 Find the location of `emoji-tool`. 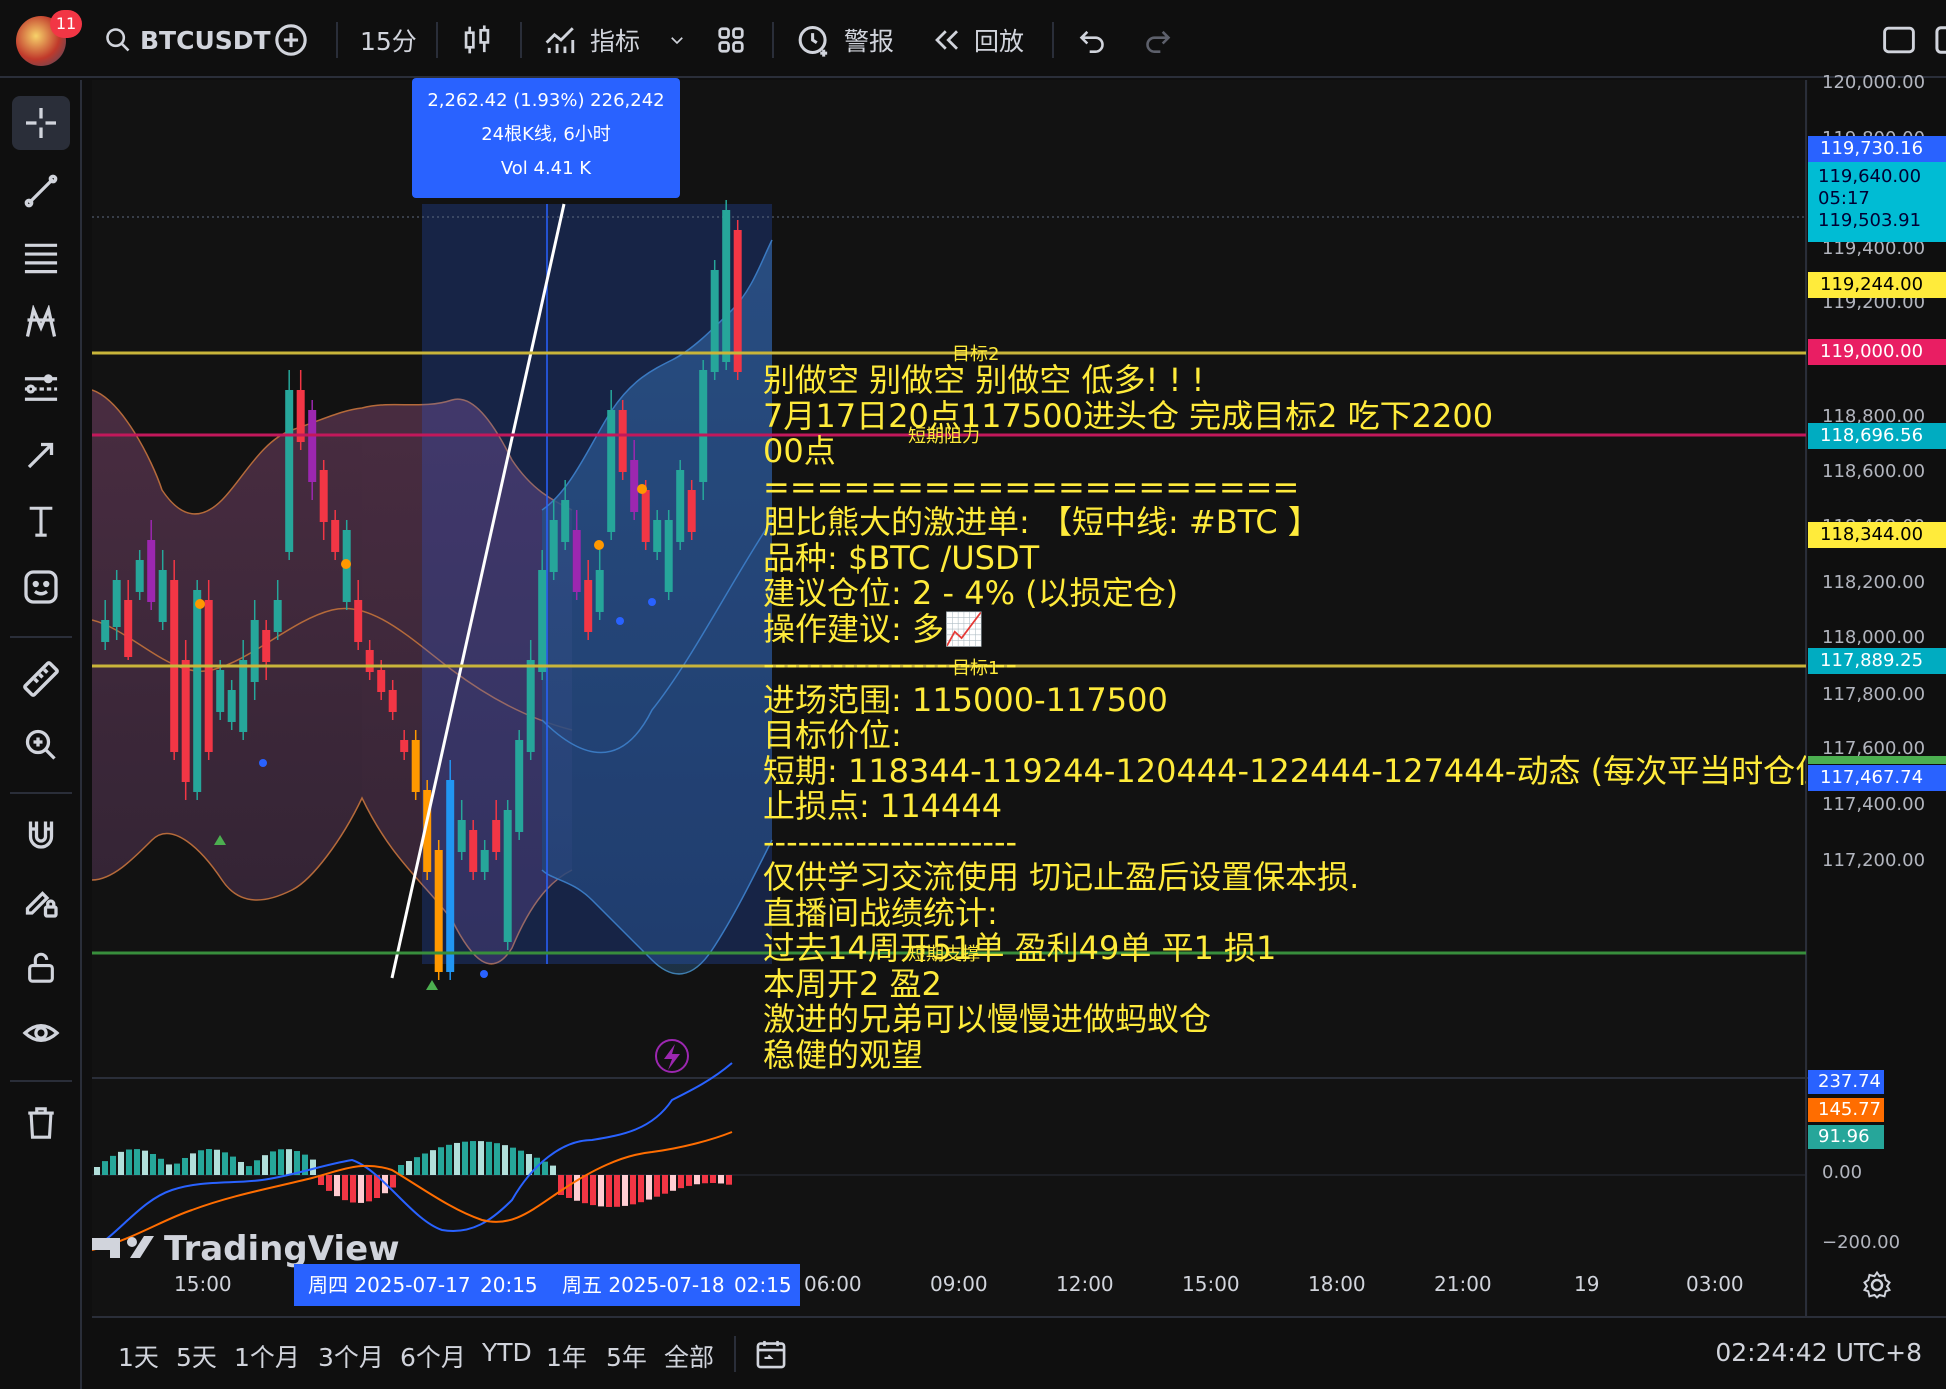

emoji-tool is located at coordinates (41, 587).